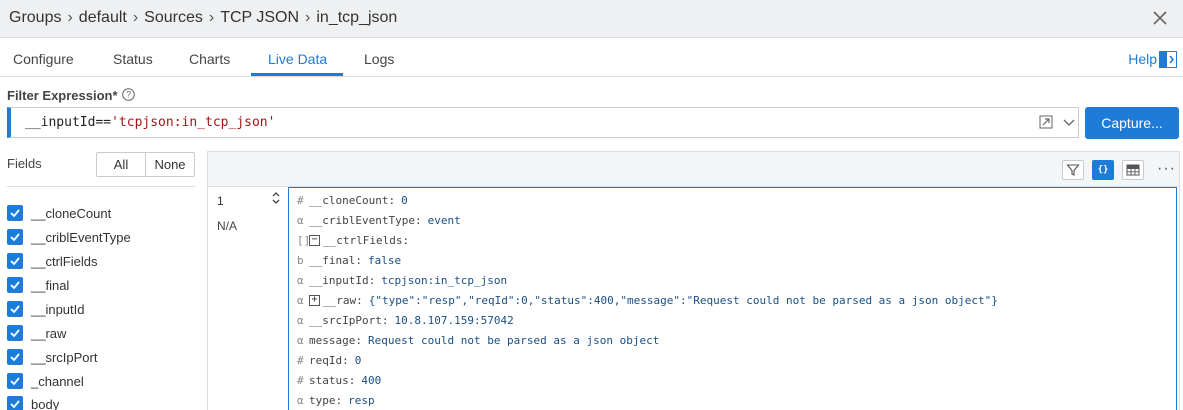  I want to click on field-key: __raw, so click(339, 300).